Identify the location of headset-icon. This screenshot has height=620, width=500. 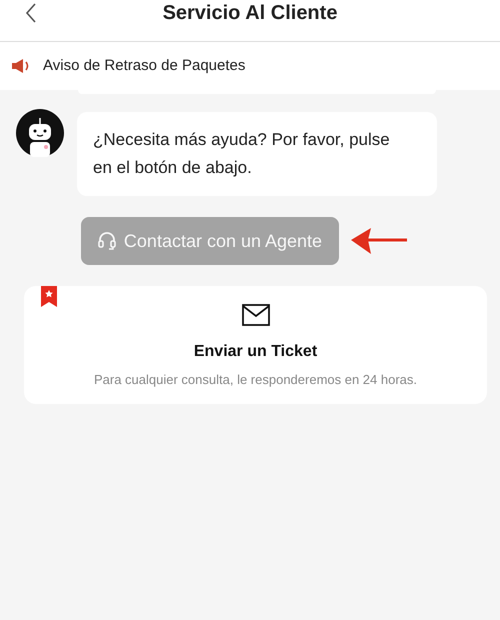
(107, 241).